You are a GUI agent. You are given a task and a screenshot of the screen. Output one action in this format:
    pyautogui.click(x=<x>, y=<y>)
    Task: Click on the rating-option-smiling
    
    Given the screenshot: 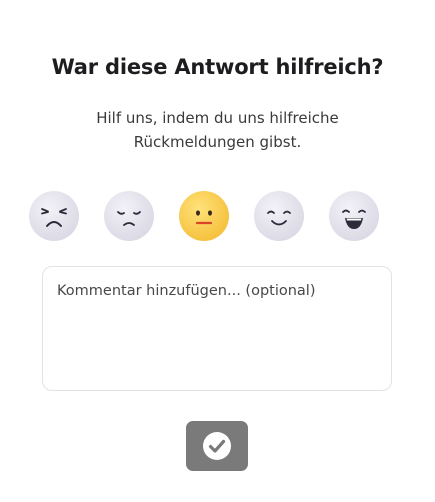 What is the action you would take?
    pyautogui.click(x=279, y=216)
    